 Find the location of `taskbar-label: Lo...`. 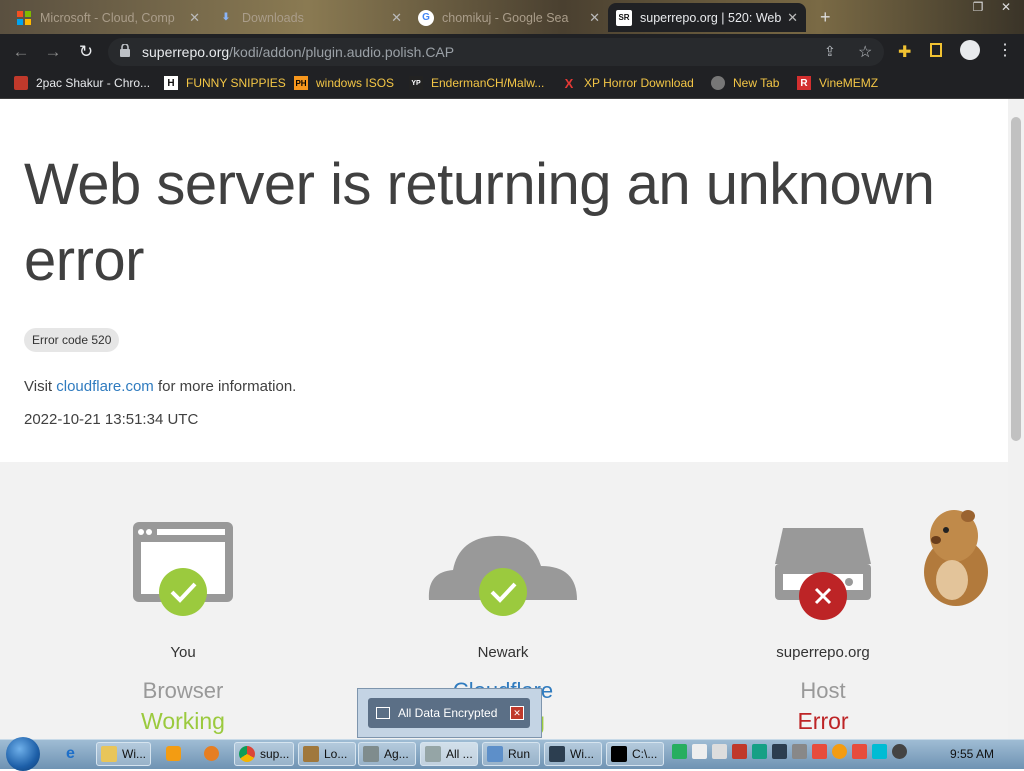

taskbar-label: Lo... is located at coordinates (336, 754).